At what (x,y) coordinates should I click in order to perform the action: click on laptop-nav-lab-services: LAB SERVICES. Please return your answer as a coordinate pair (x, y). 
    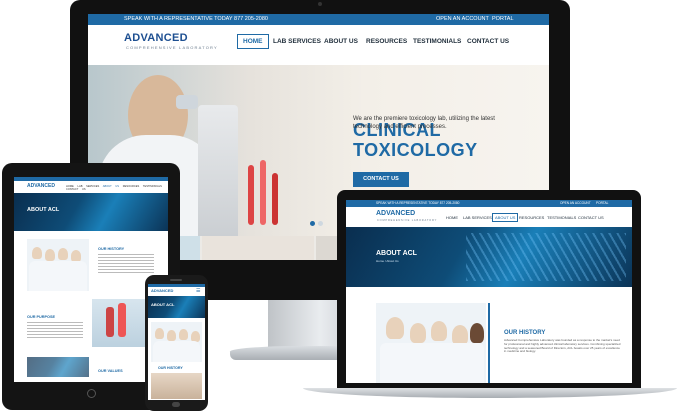
    Looking at the image, I should click on (477, 217).